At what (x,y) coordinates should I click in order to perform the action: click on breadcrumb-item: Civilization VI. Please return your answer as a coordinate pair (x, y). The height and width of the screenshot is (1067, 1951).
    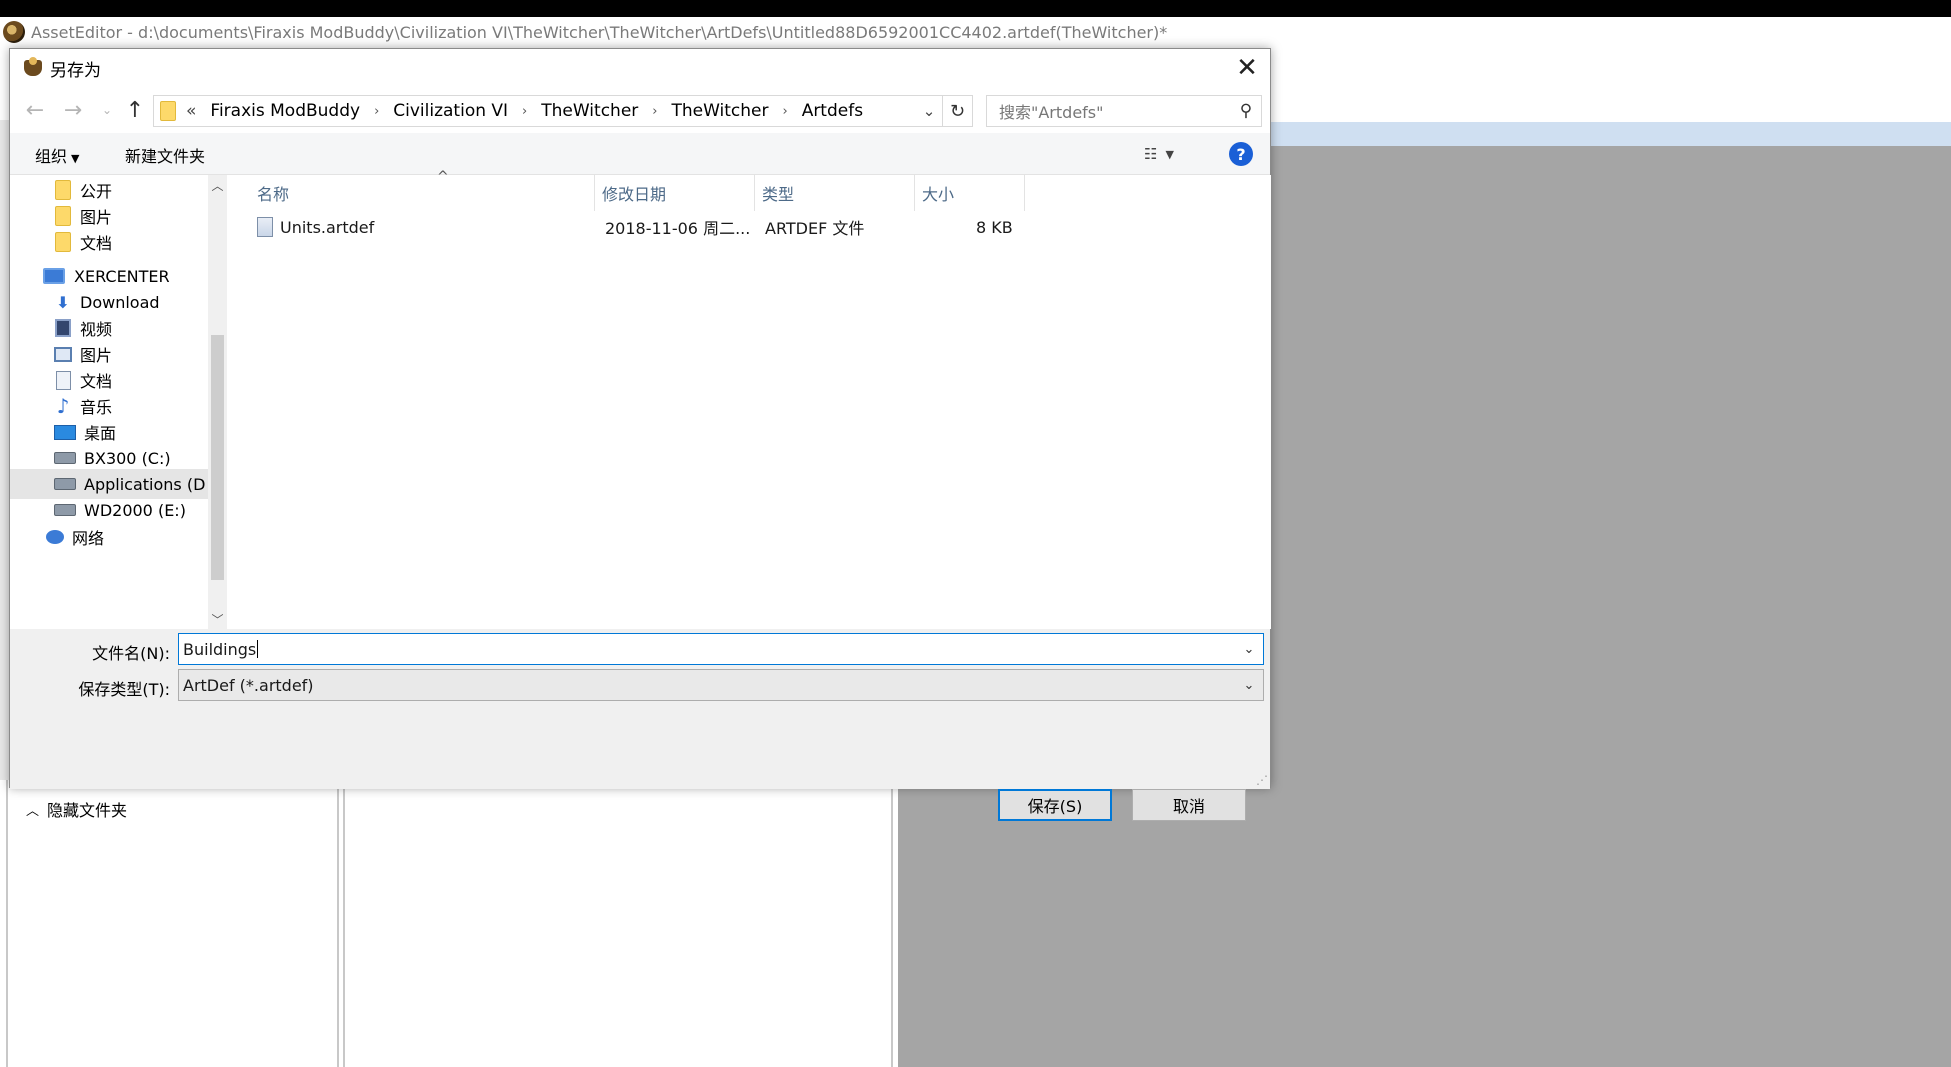
    Looking at the image, I should click on (450, 111).